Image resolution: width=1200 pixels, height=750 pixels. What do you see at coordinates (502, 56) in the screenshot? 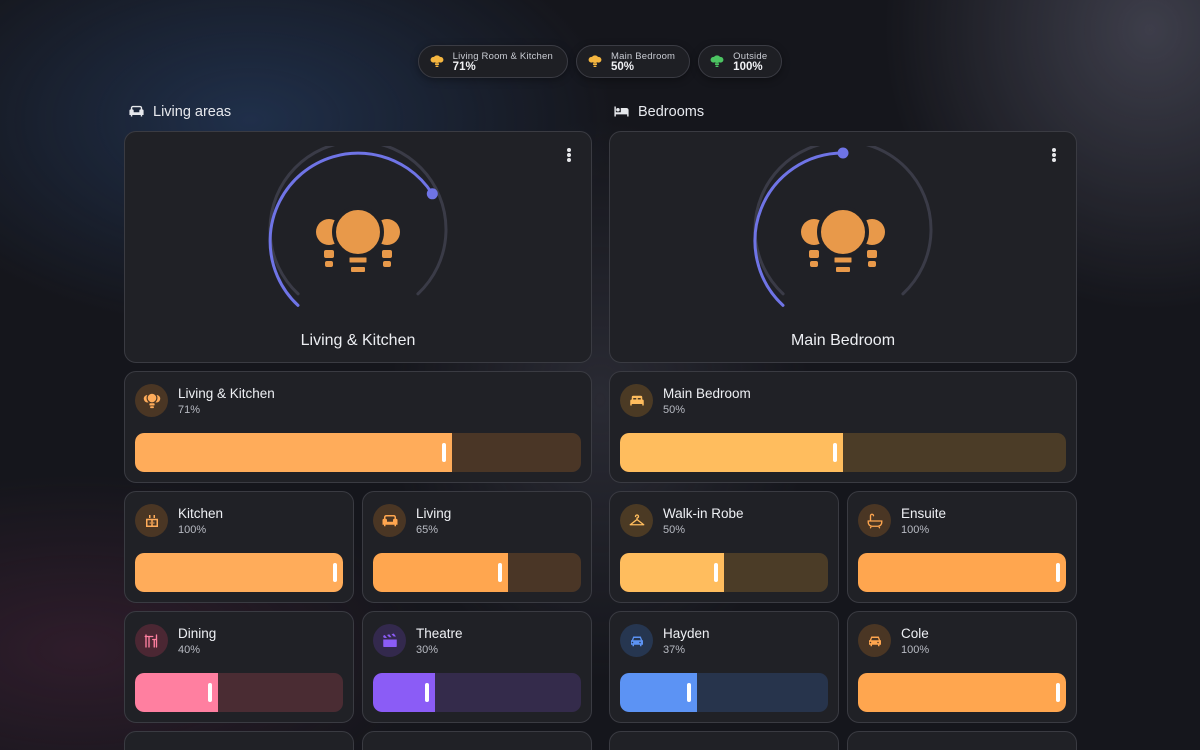
I see `status-pill-name: Living Room & Kitchen` at bounding box center [502, 56].